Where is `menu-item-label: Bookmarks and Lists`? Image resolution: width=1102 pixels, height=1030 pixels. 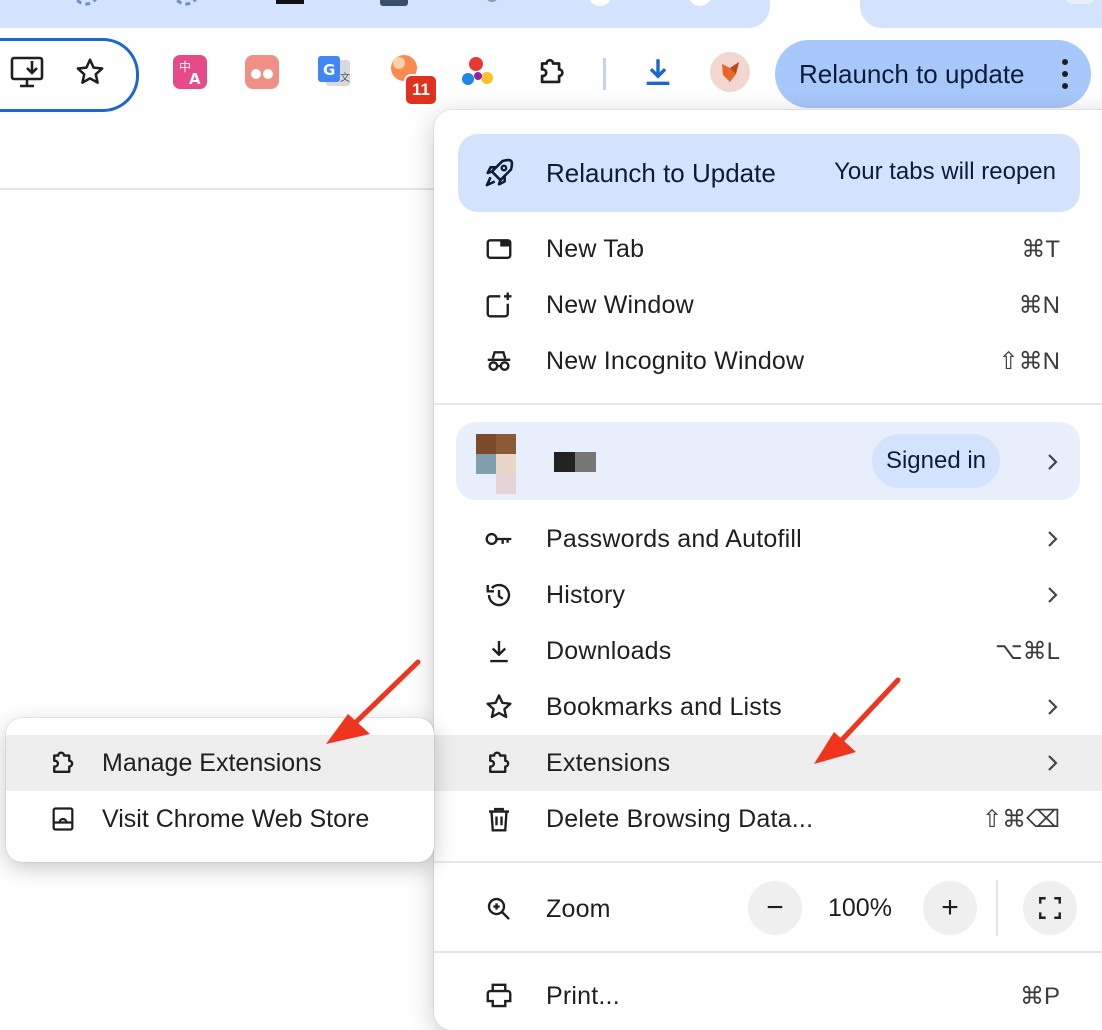 menu-item-label: Bookmarks and Lists is located at coordinates (664, 706).